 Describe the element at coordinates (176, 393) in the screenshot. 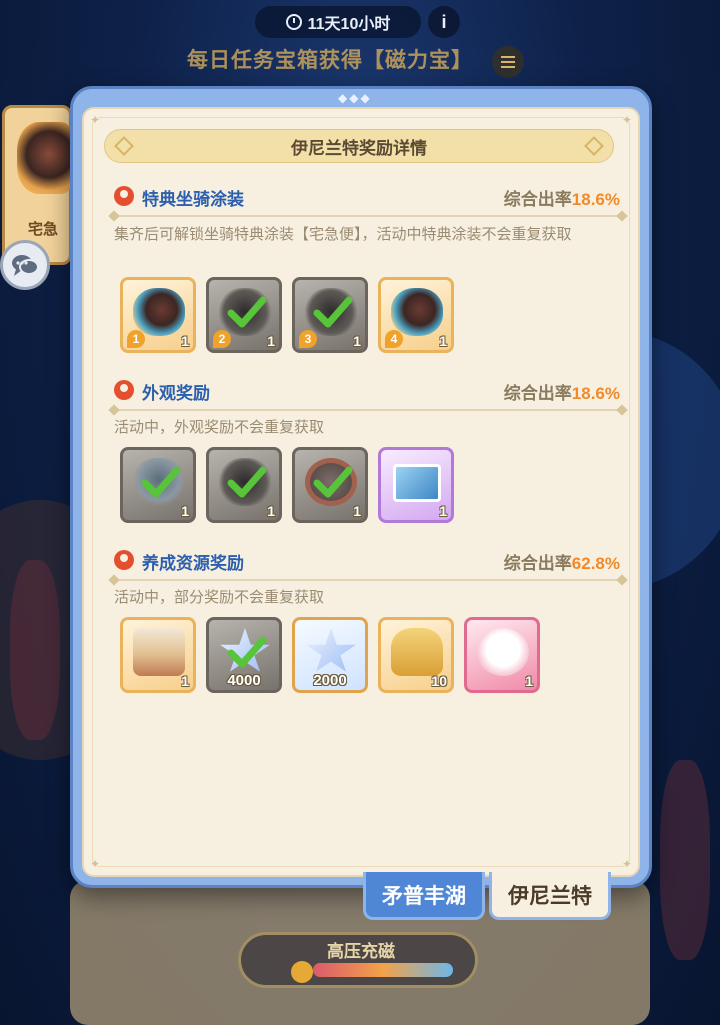

I see `section-title: 外观奖励` at that location.